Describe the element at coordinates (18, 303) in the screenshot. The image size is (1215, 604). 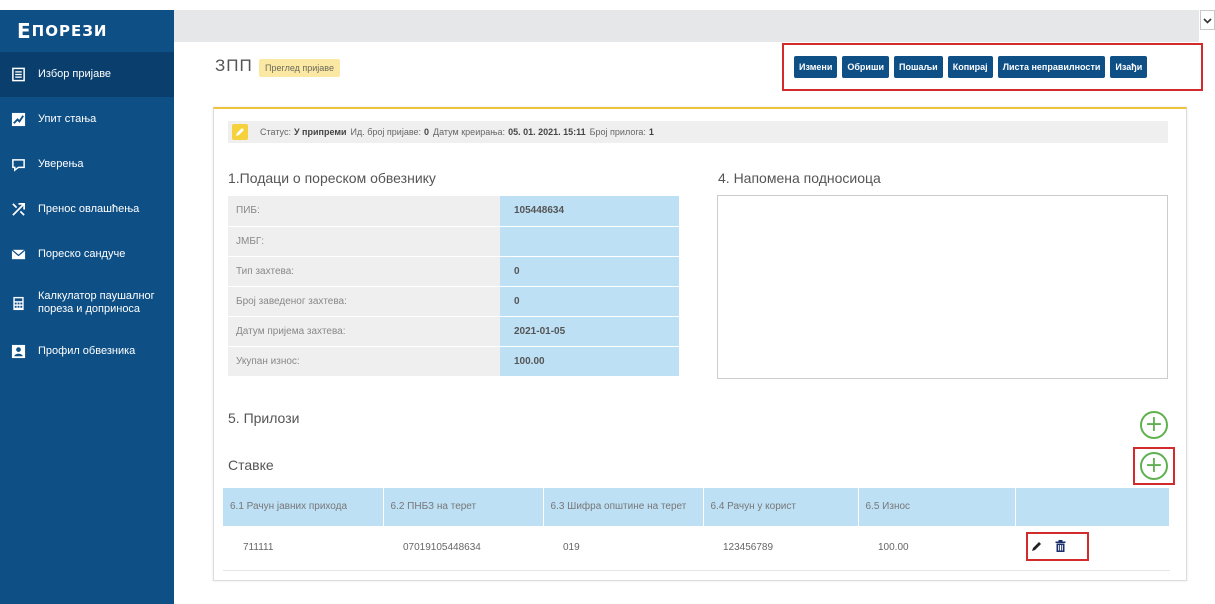
I see `calculator-icon` at that location.